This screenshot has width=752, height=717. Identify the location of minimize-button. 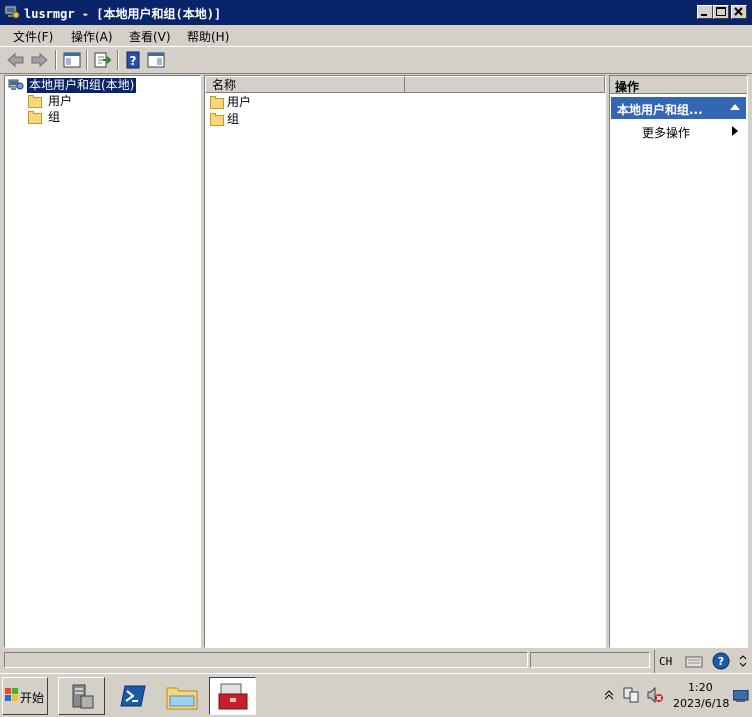
(705, 12).